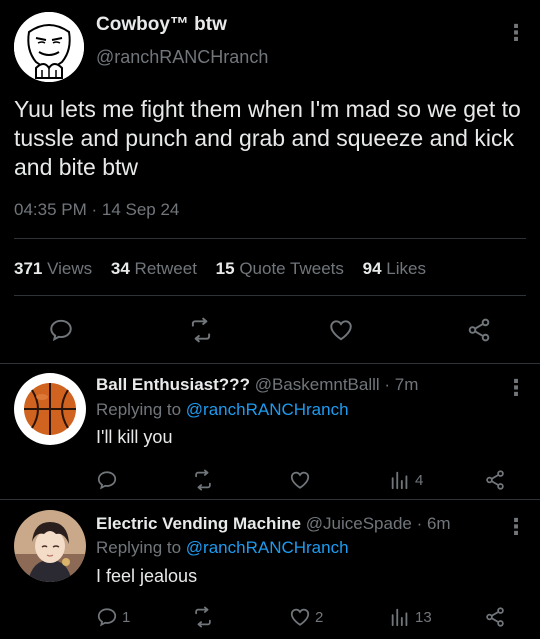  I want to click on reply-handle: @BaskemntBalll, so click(317, 384).